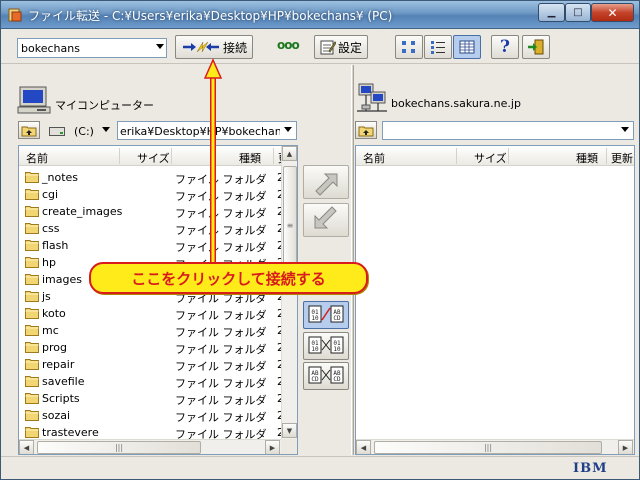 This screenshot has width=640, height=480. What do you see at coordinates (158, 330) in the screenshot?
I see `table-row: mcファイル フォルダ2` at bounding box center [158, 330].